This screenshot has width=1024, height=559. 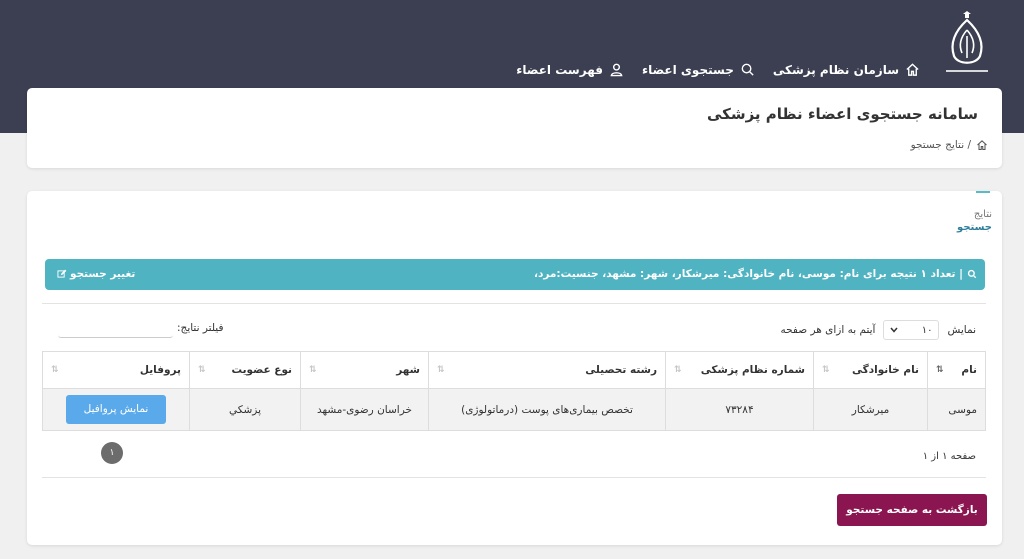 I want to click on column-header-last-name: نام خانوادگی ⇅, so click(x=870, y=370).